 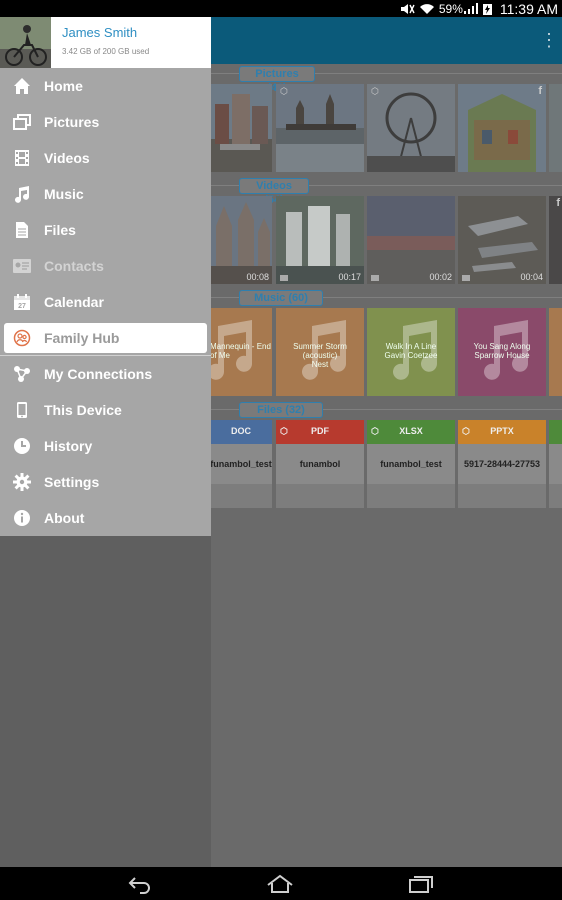 I want to click on video-thumbnail: 00:04, so click(x=502, y=240).